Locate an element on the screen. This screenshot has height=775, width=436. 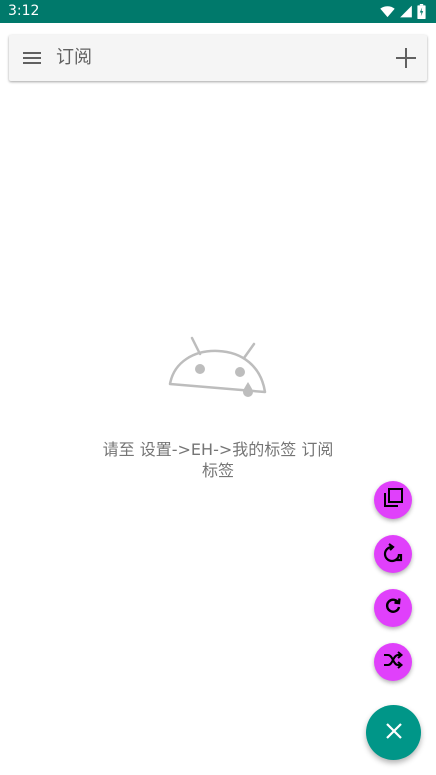
shuffle-icon is located at coordinates (393, 662).